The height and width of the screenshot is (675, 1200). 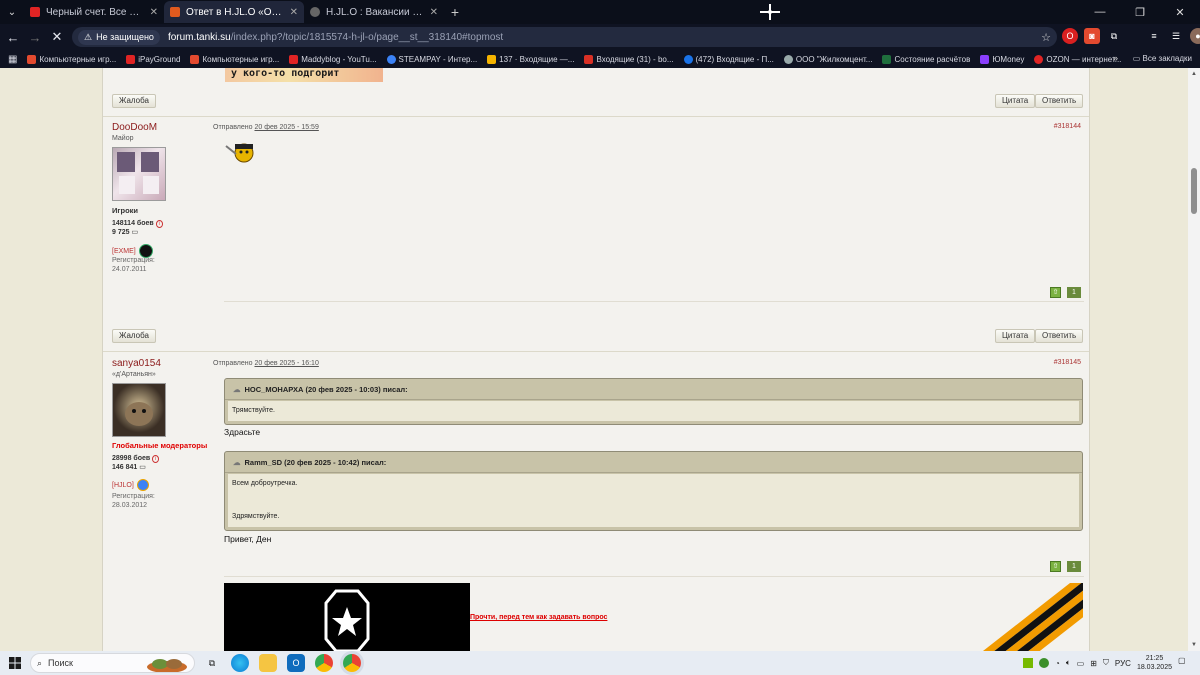 What do you see at coordinates (1154, 663) in the screenshot?
I see `system-clock: 21:25 18.03.2025` at bounding box center [1154, 663].